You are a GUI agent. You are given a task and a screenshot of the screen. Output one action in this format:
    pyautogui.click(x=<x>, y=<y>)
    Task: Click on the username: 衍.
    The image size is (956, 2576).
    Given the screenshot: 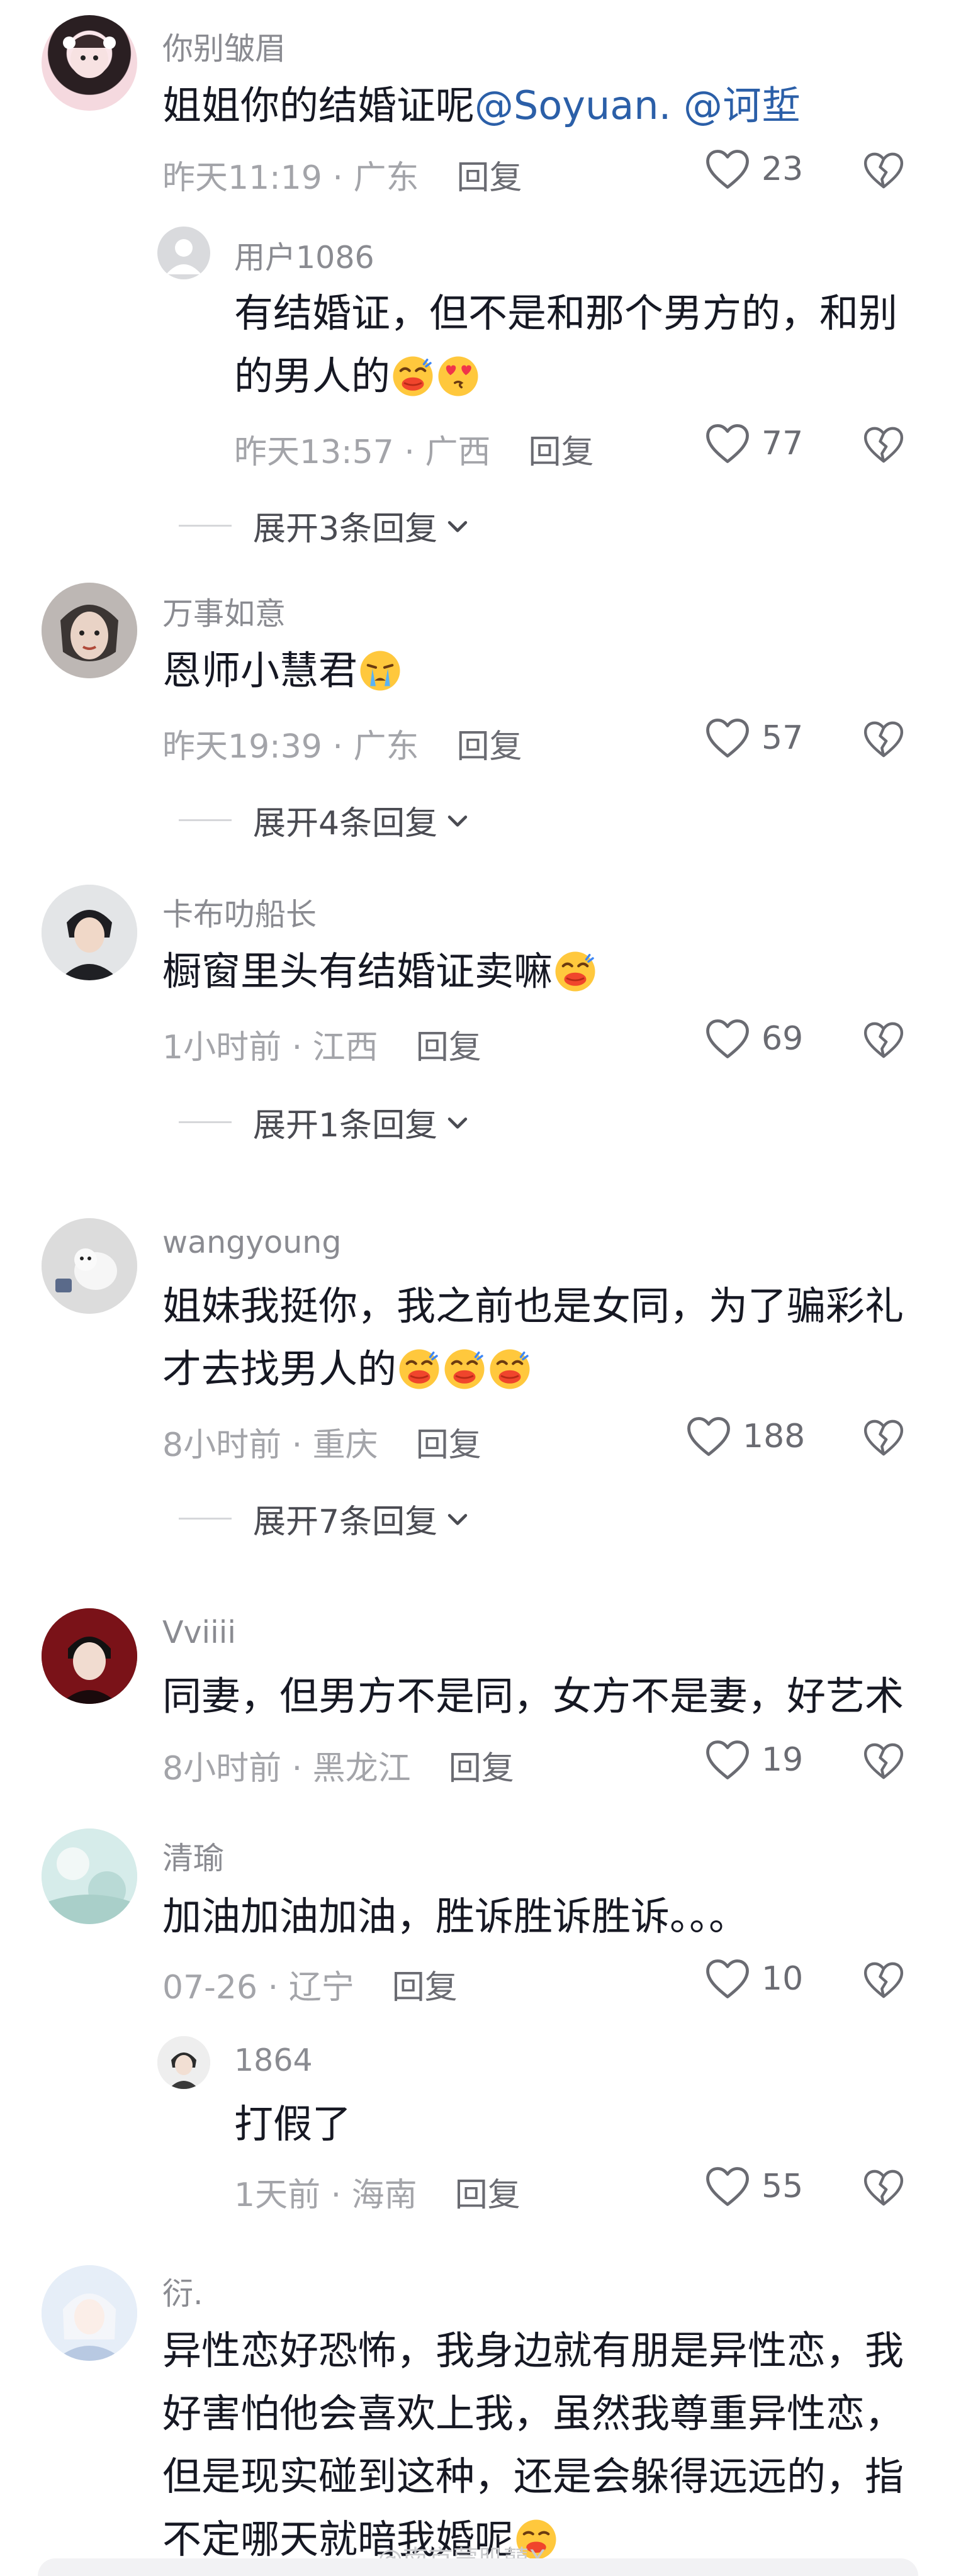 What is the action you would take?
    pyautogui.click(x=183, y=2291)
    